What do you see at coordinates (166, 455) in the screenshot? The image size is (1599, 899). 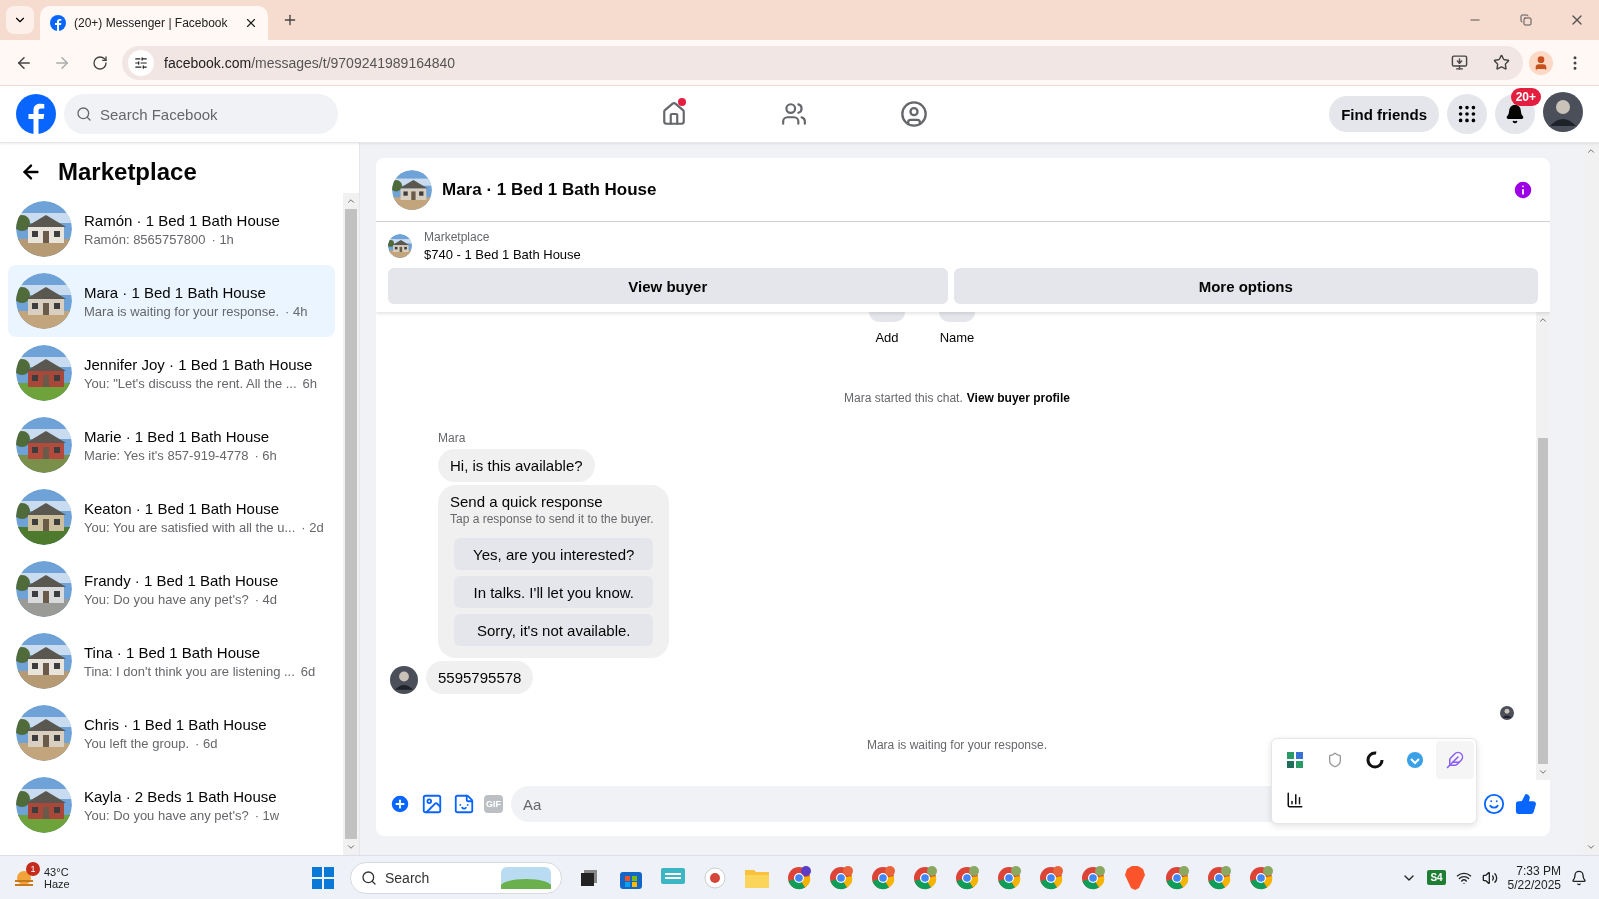 I see `message-preview: Marie: Yes it's 857-919-4778` at bounding box center [166, 455].